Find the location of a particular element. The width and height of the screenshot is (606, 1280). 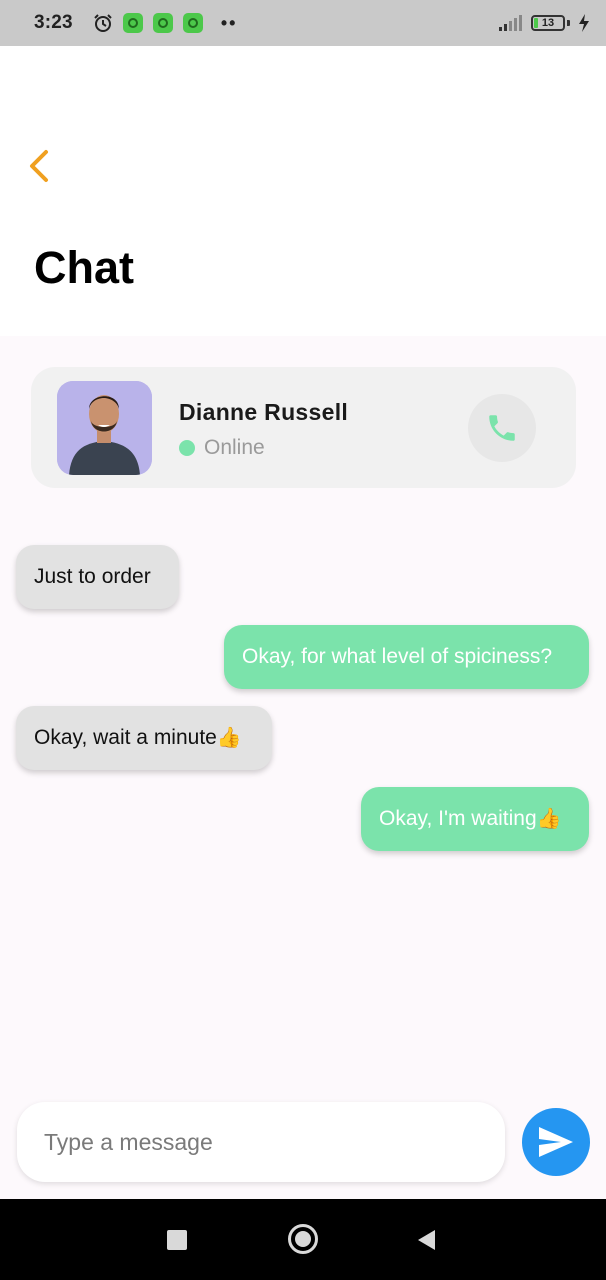

battery-level: 13 is located at coordinates (548, 23).